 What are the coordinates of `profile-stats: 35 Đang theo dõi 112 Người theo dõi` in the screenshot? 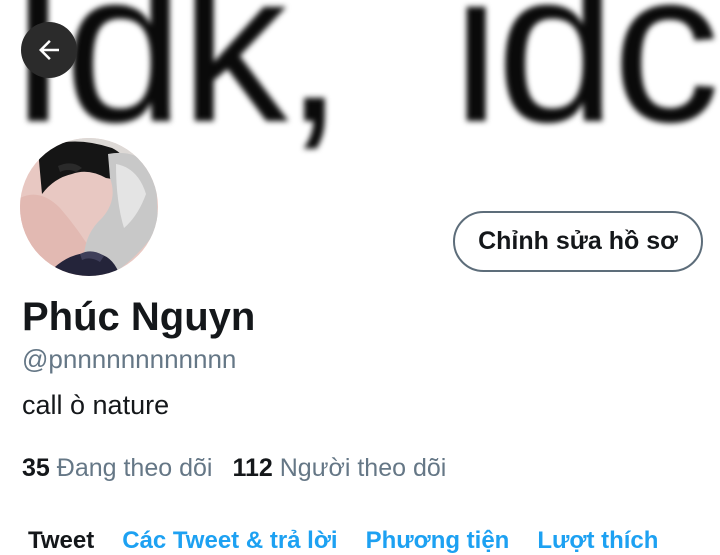 It's located at (234, 468).